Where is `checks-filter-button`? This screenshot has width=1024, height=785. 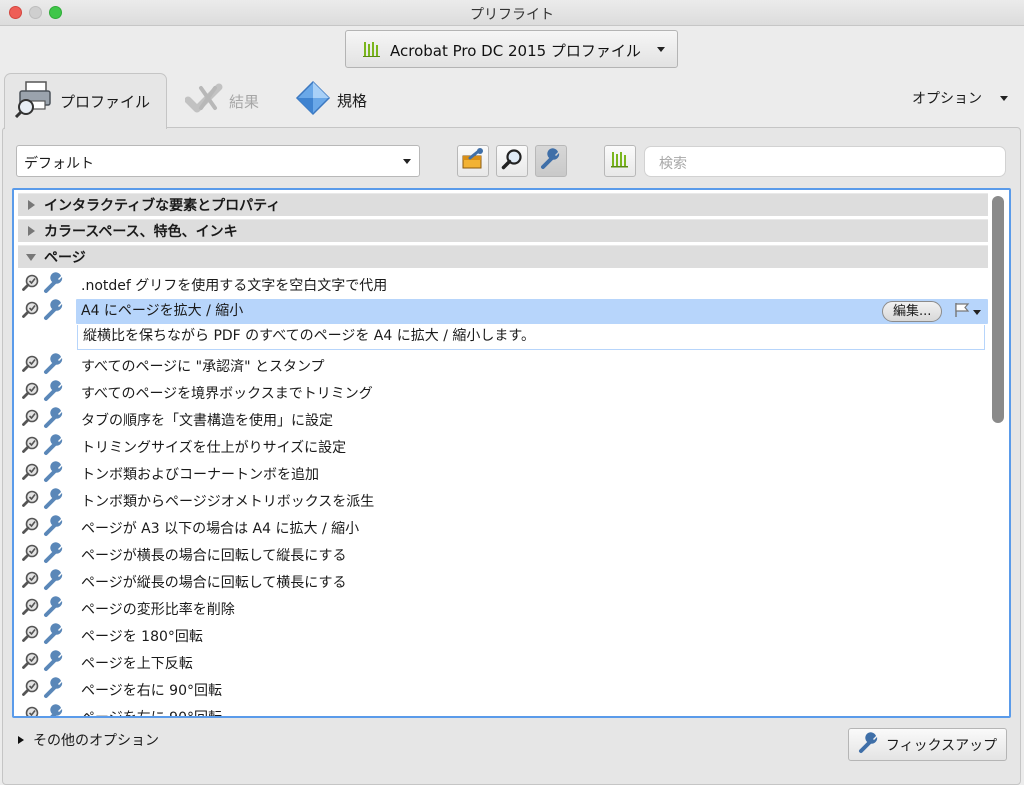
checks-filter-button is located at coordinates (512, 161).